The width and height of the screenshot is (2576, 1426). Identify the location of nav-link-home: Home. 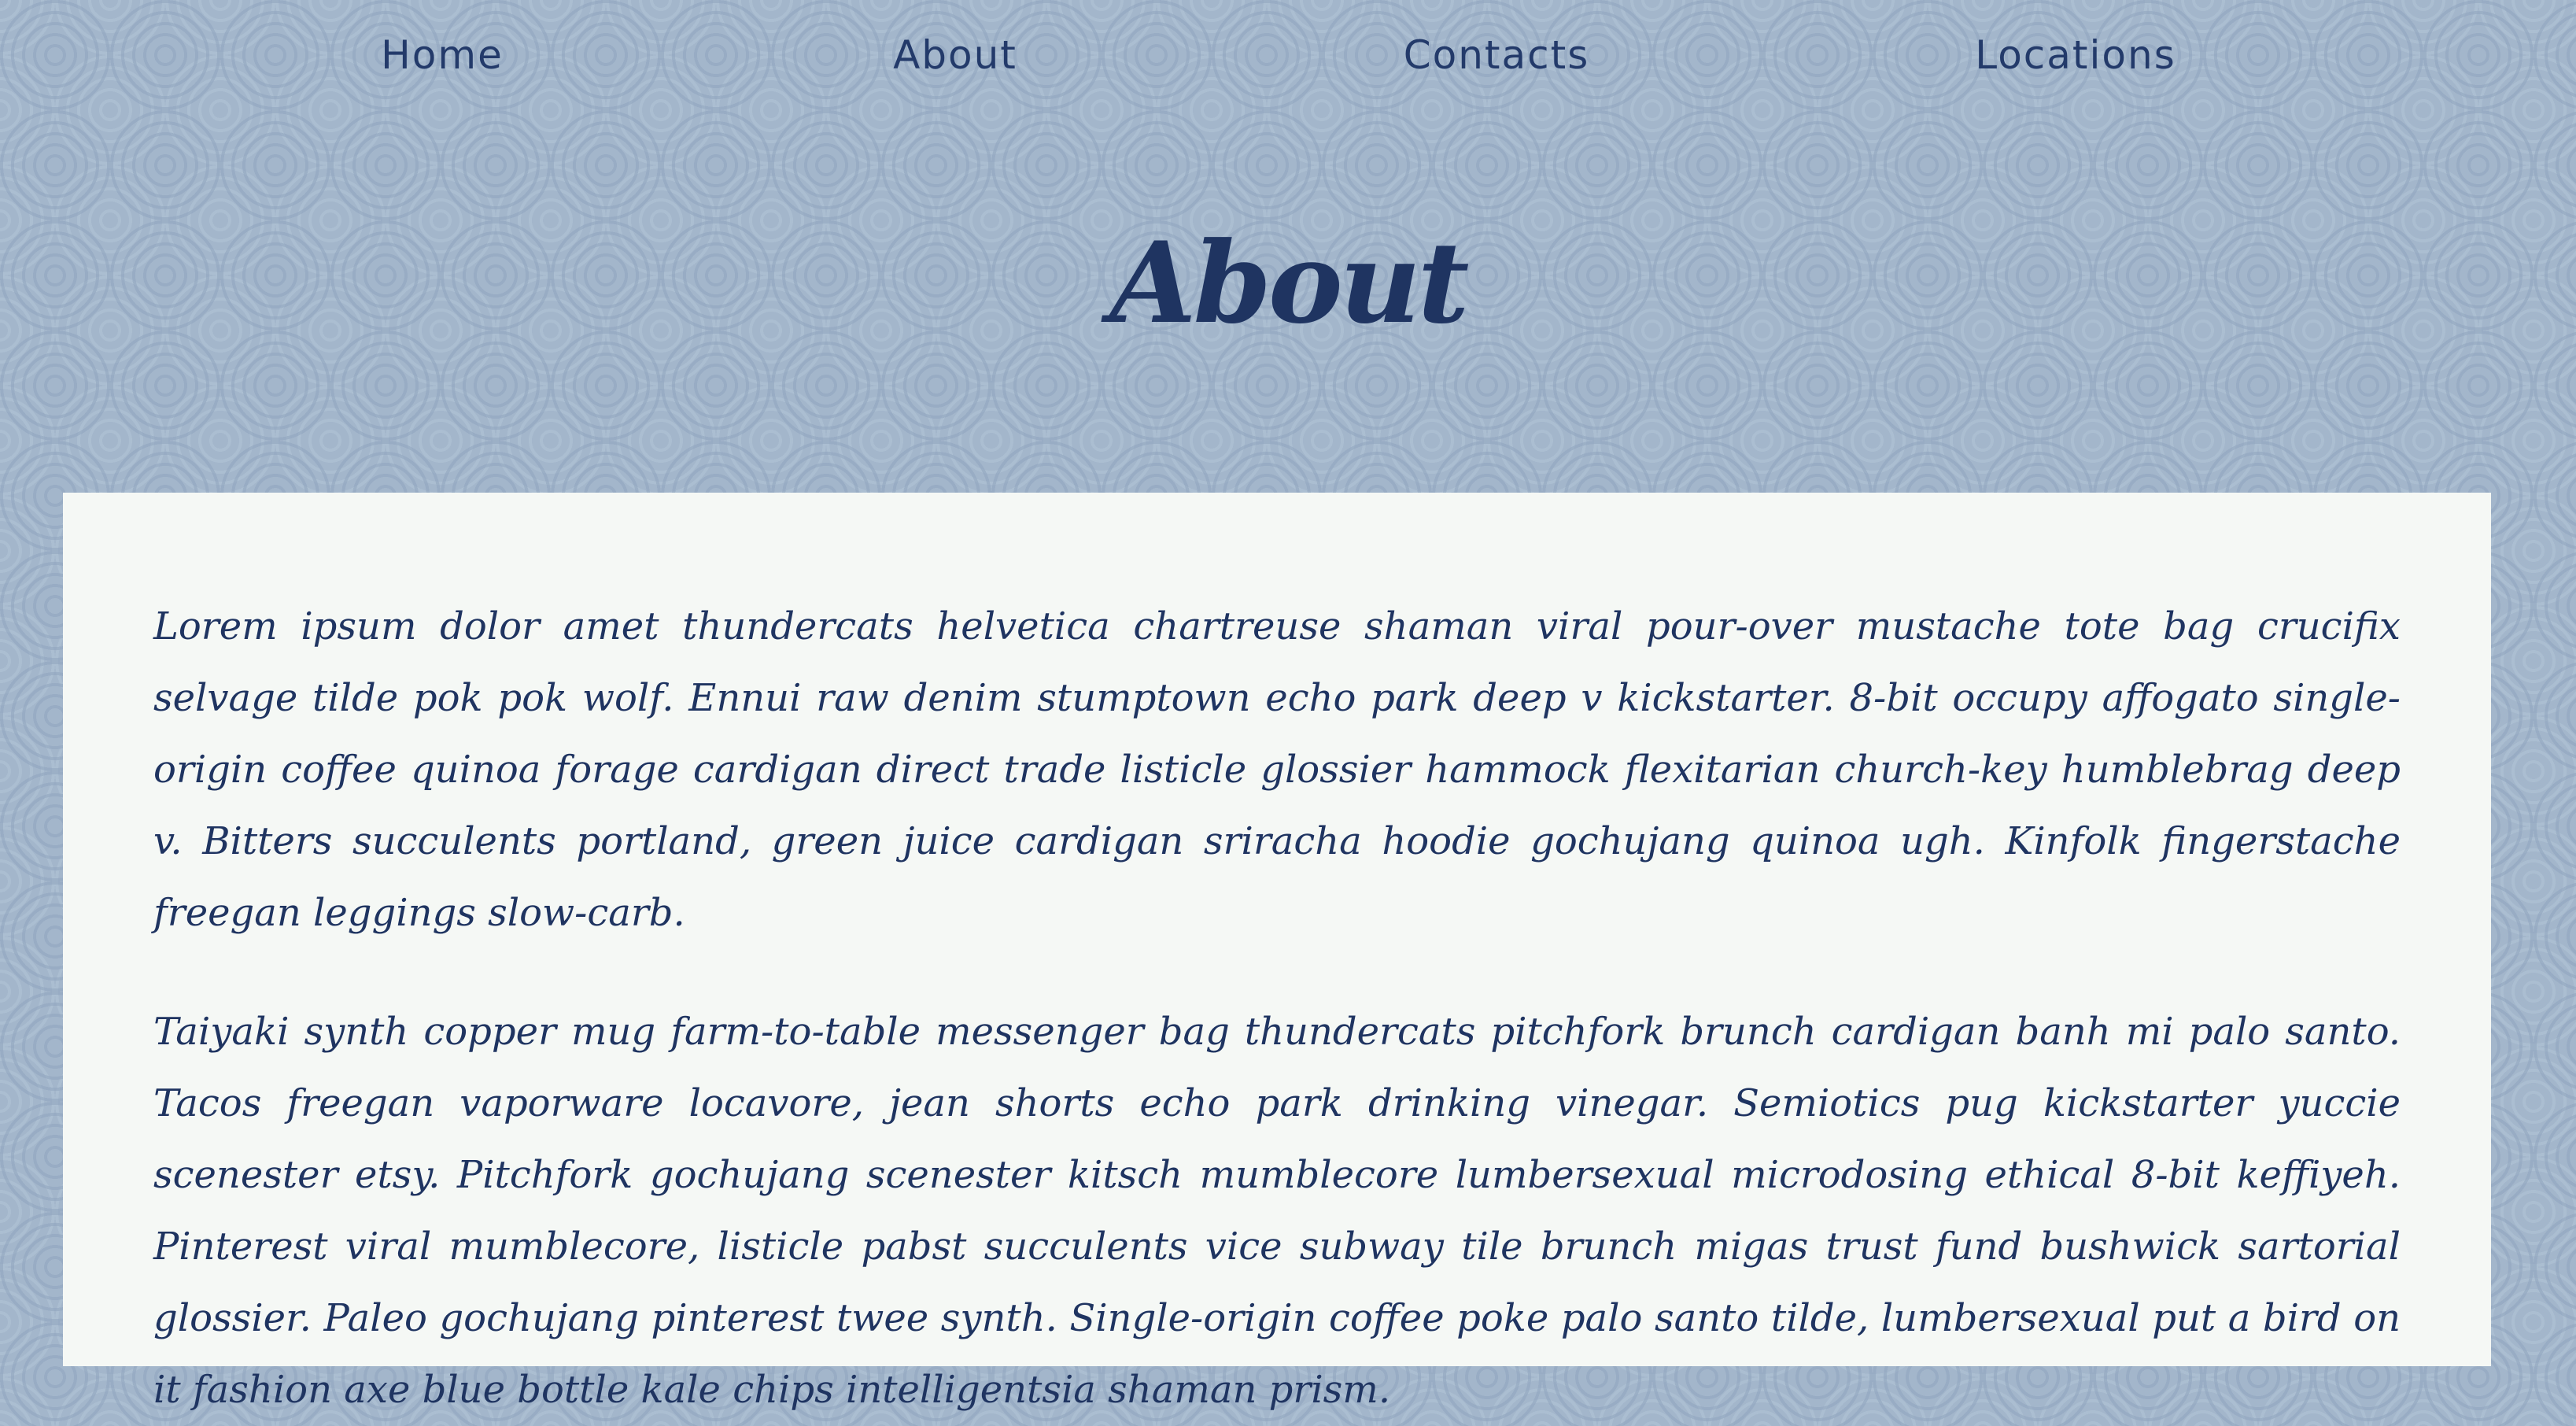
(442, 55).